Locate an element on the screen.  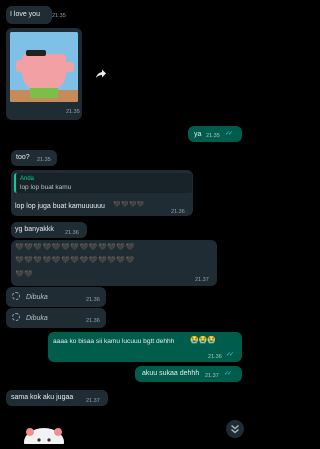
message-incoming: 🖤🖤🖤🖤🖤🖤🖤🖤🖤🖤🖤🖤🖤 🖤🖤🖤🖤🖤🖤🖤🖤🖤🖤🖤🖤🖤 🖤🖤 21.37 is located at coordinates (114, 263).